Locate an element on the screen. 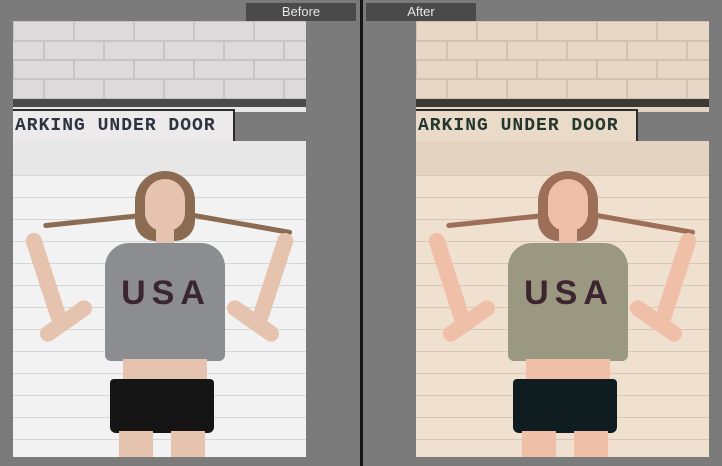 The width and height of the screenshot is (722, 466). after-label: After is located at coordinates (421, 12).